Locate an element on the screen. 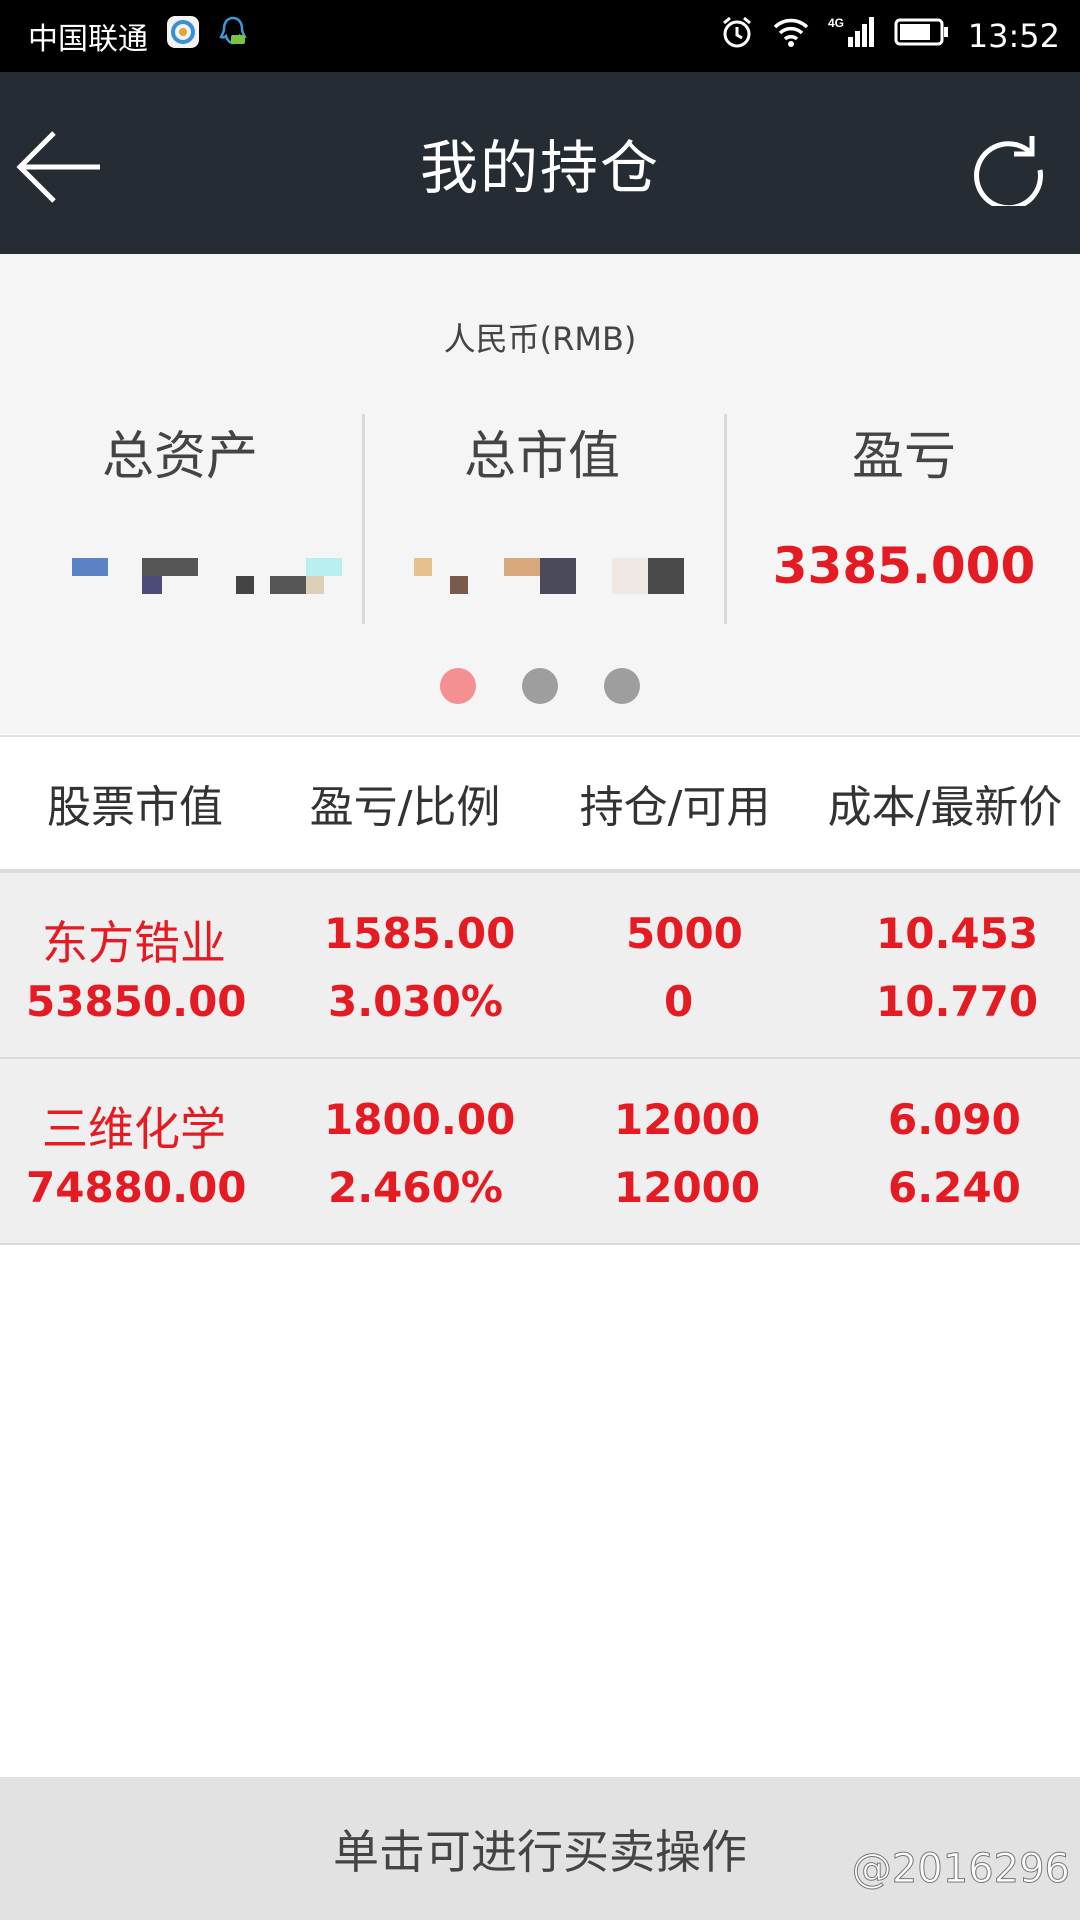 The image size is (1080, 1920). pnl-value: 3385.000 is located at coordinates (904, 566).